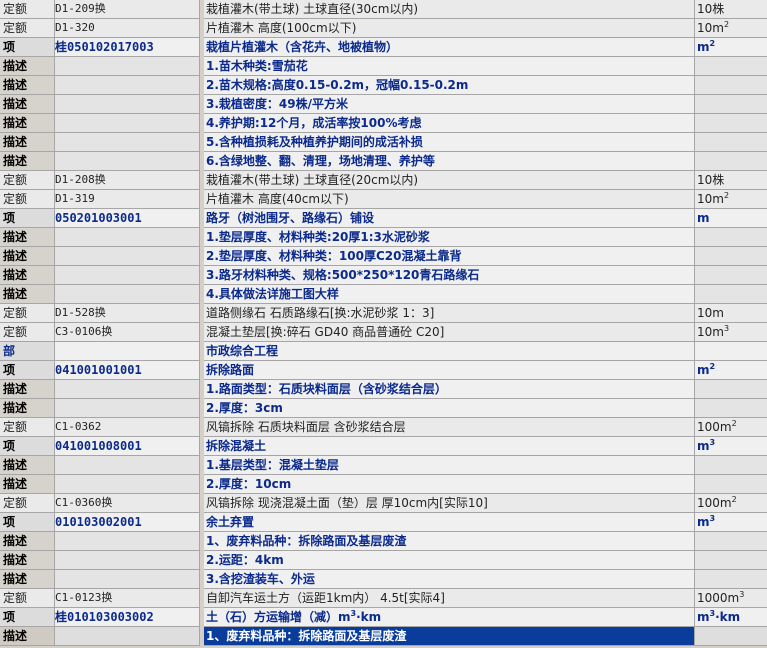 This screenshot has width=767, height=648. What do you see at coordinates (127, 598) in the screenshot?
I see `row-code-cell: C1-0123换` at bounding box center [127, 598].